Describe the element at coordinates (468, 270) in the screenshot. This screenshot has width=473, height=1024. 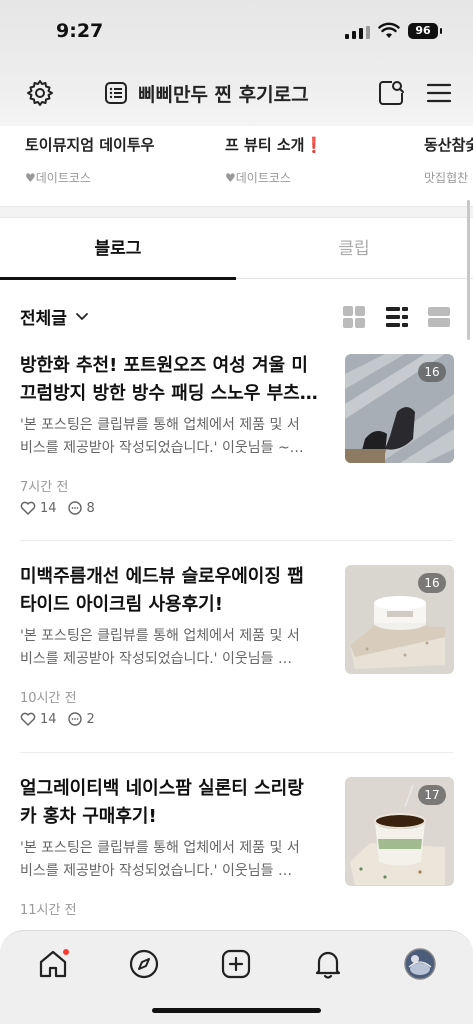
I see `scrollbar` at that location.